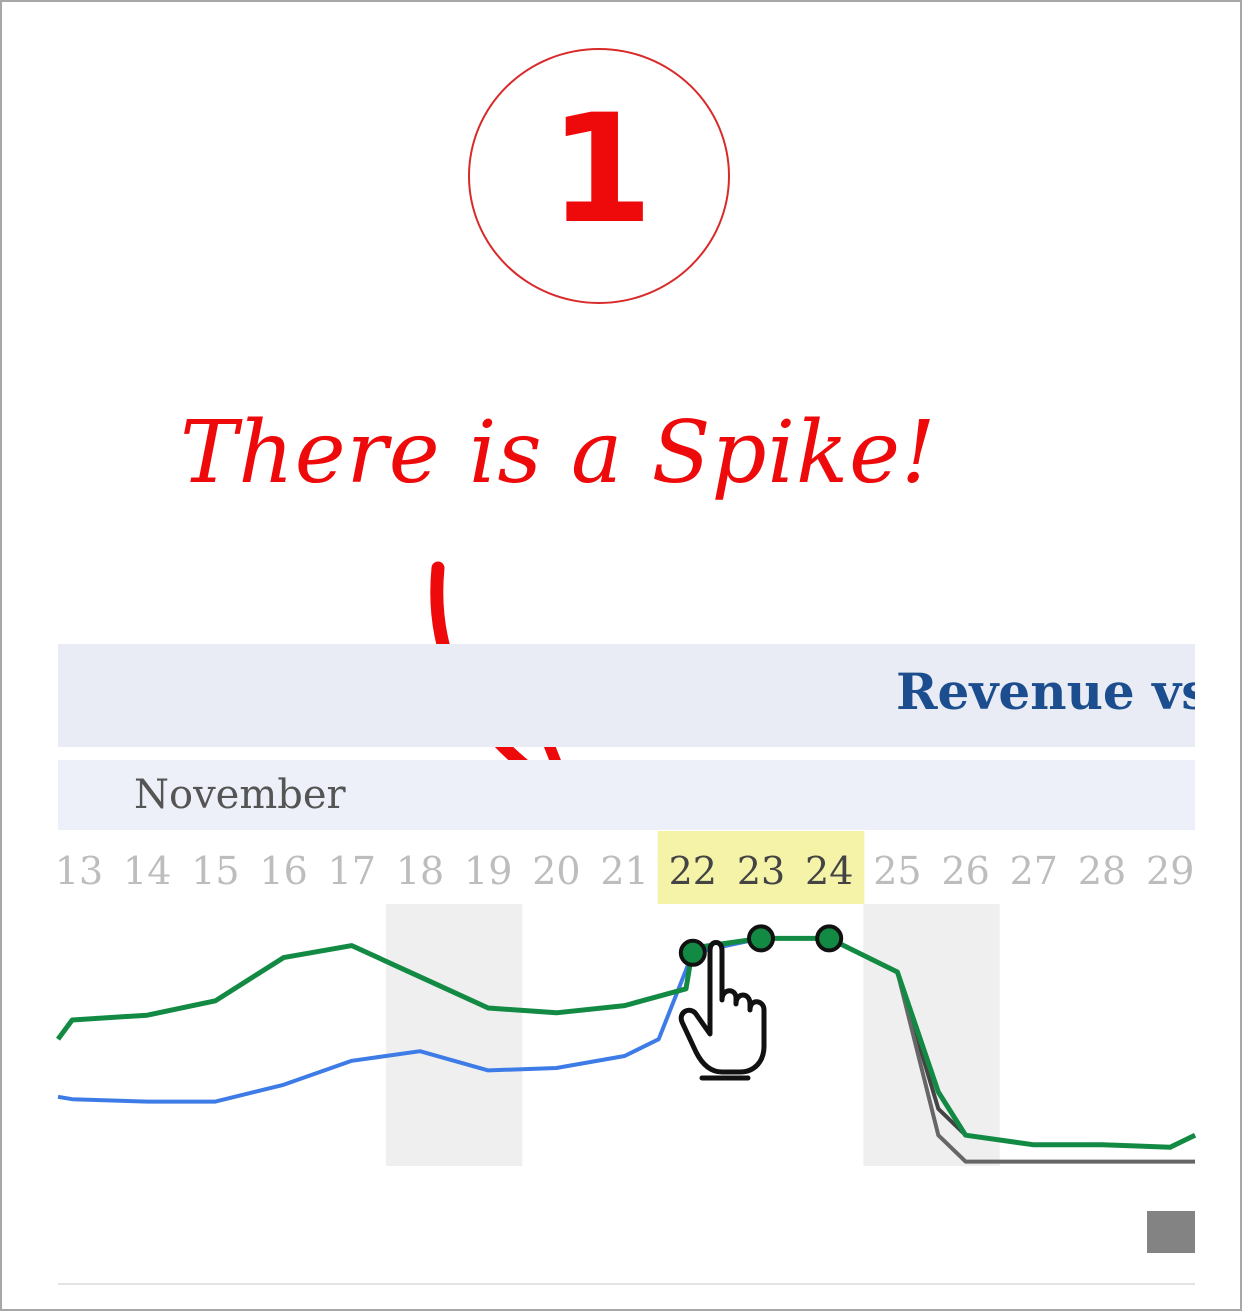 Image resolution: width=1242 pixels, height=1311 pixels. I want to click on x-tick-label: 23, so click(761, 871).